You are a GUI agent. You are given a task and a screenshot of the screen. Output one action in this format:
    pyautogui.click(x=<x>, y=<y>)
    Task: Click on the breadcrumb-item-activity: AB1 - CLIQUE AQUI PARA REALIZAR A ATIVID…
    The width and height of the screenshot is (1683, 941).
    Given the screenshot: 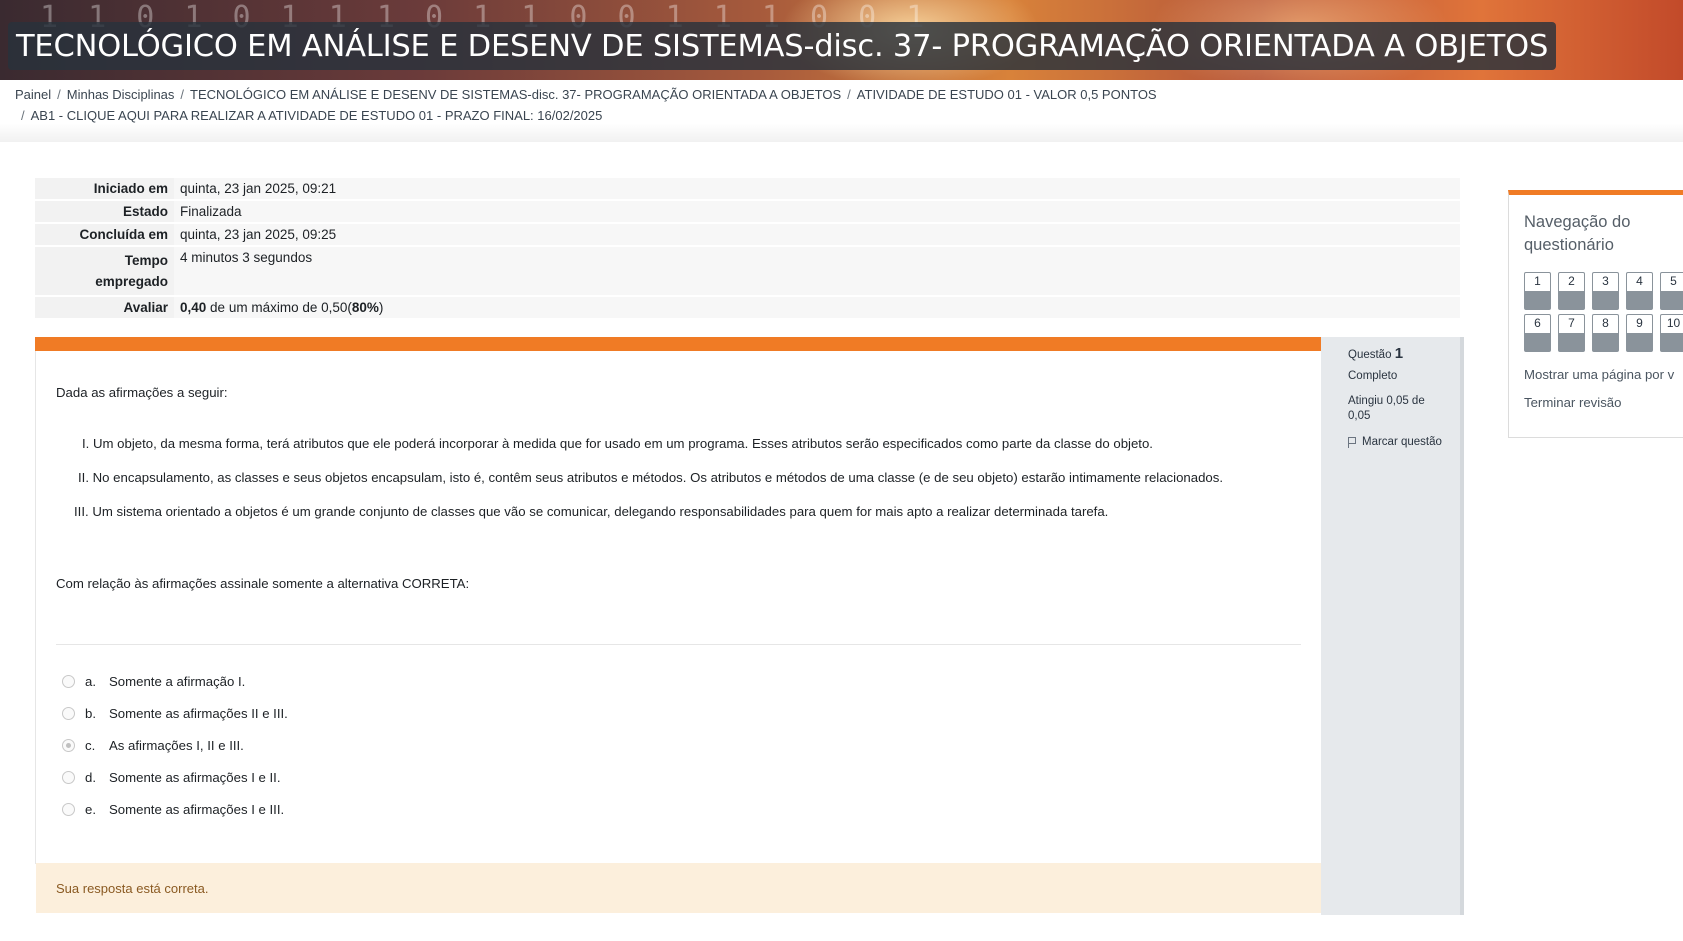 What is the action you would take?
    pyautogui.click(x=317, y=115)
    